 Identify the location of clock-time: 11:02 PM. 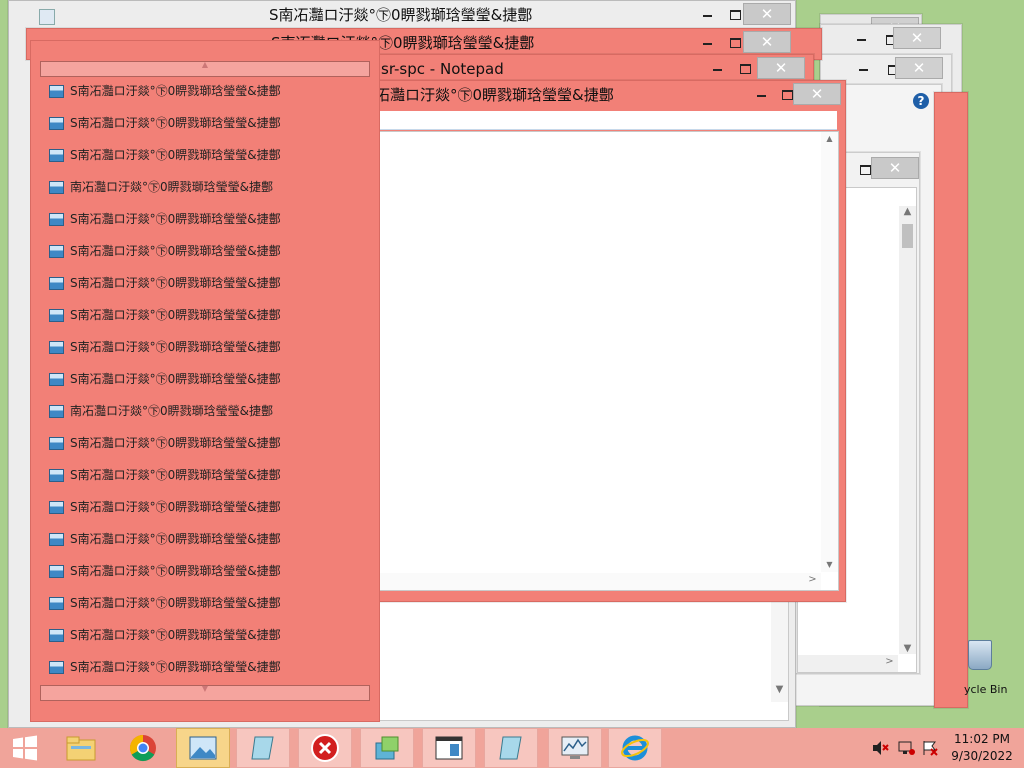
(982, 739).